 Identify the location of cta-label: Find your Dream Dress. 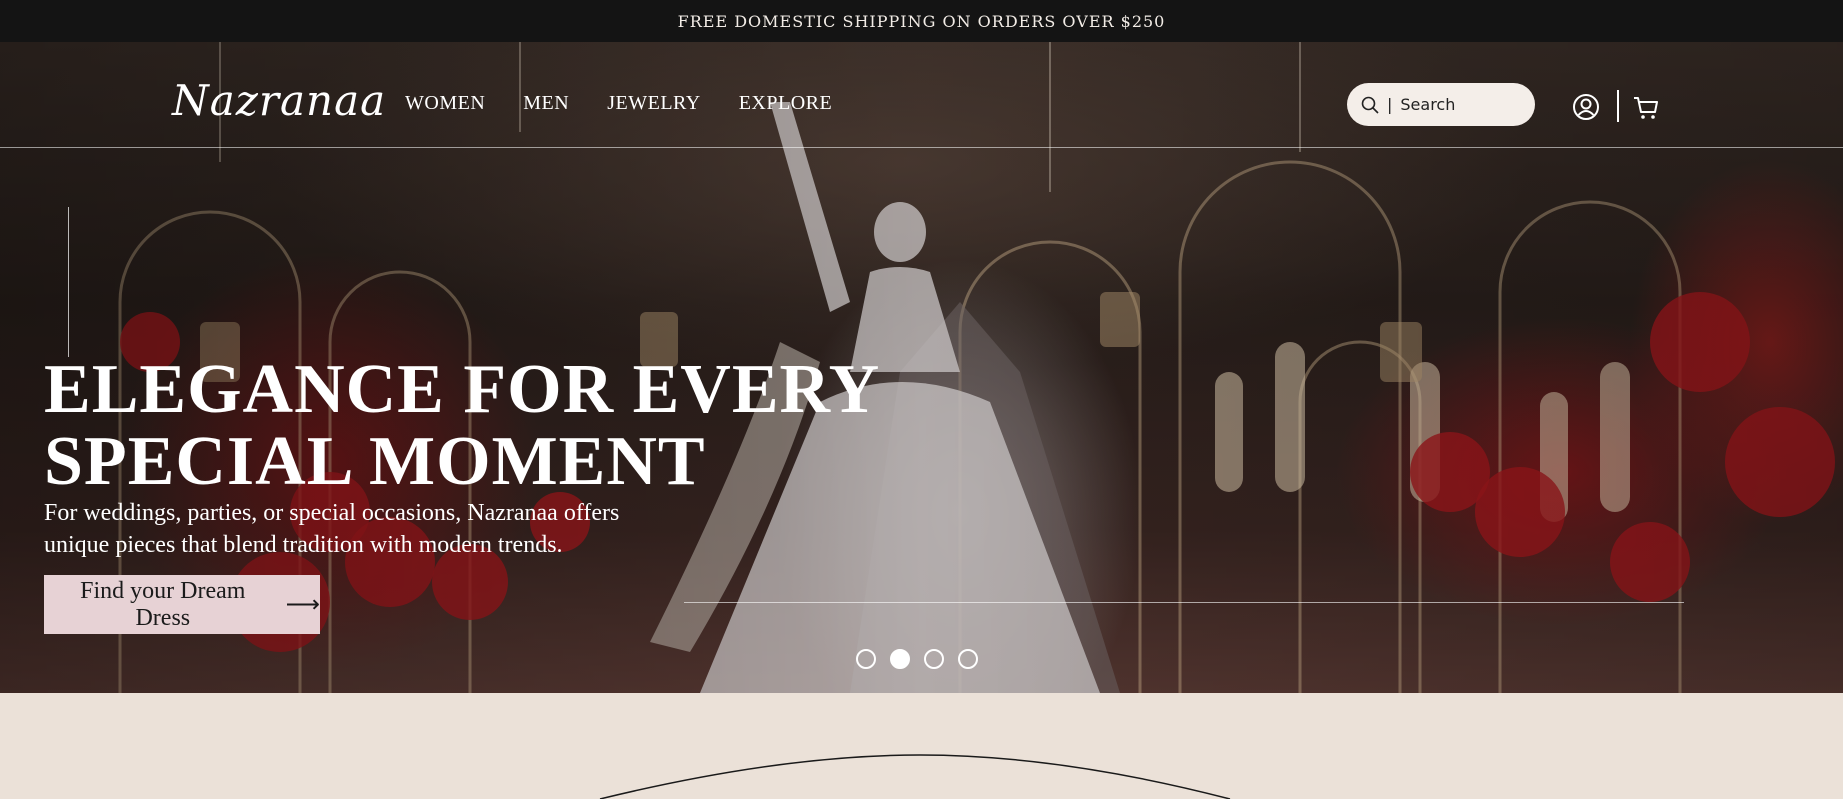
(163, 604).